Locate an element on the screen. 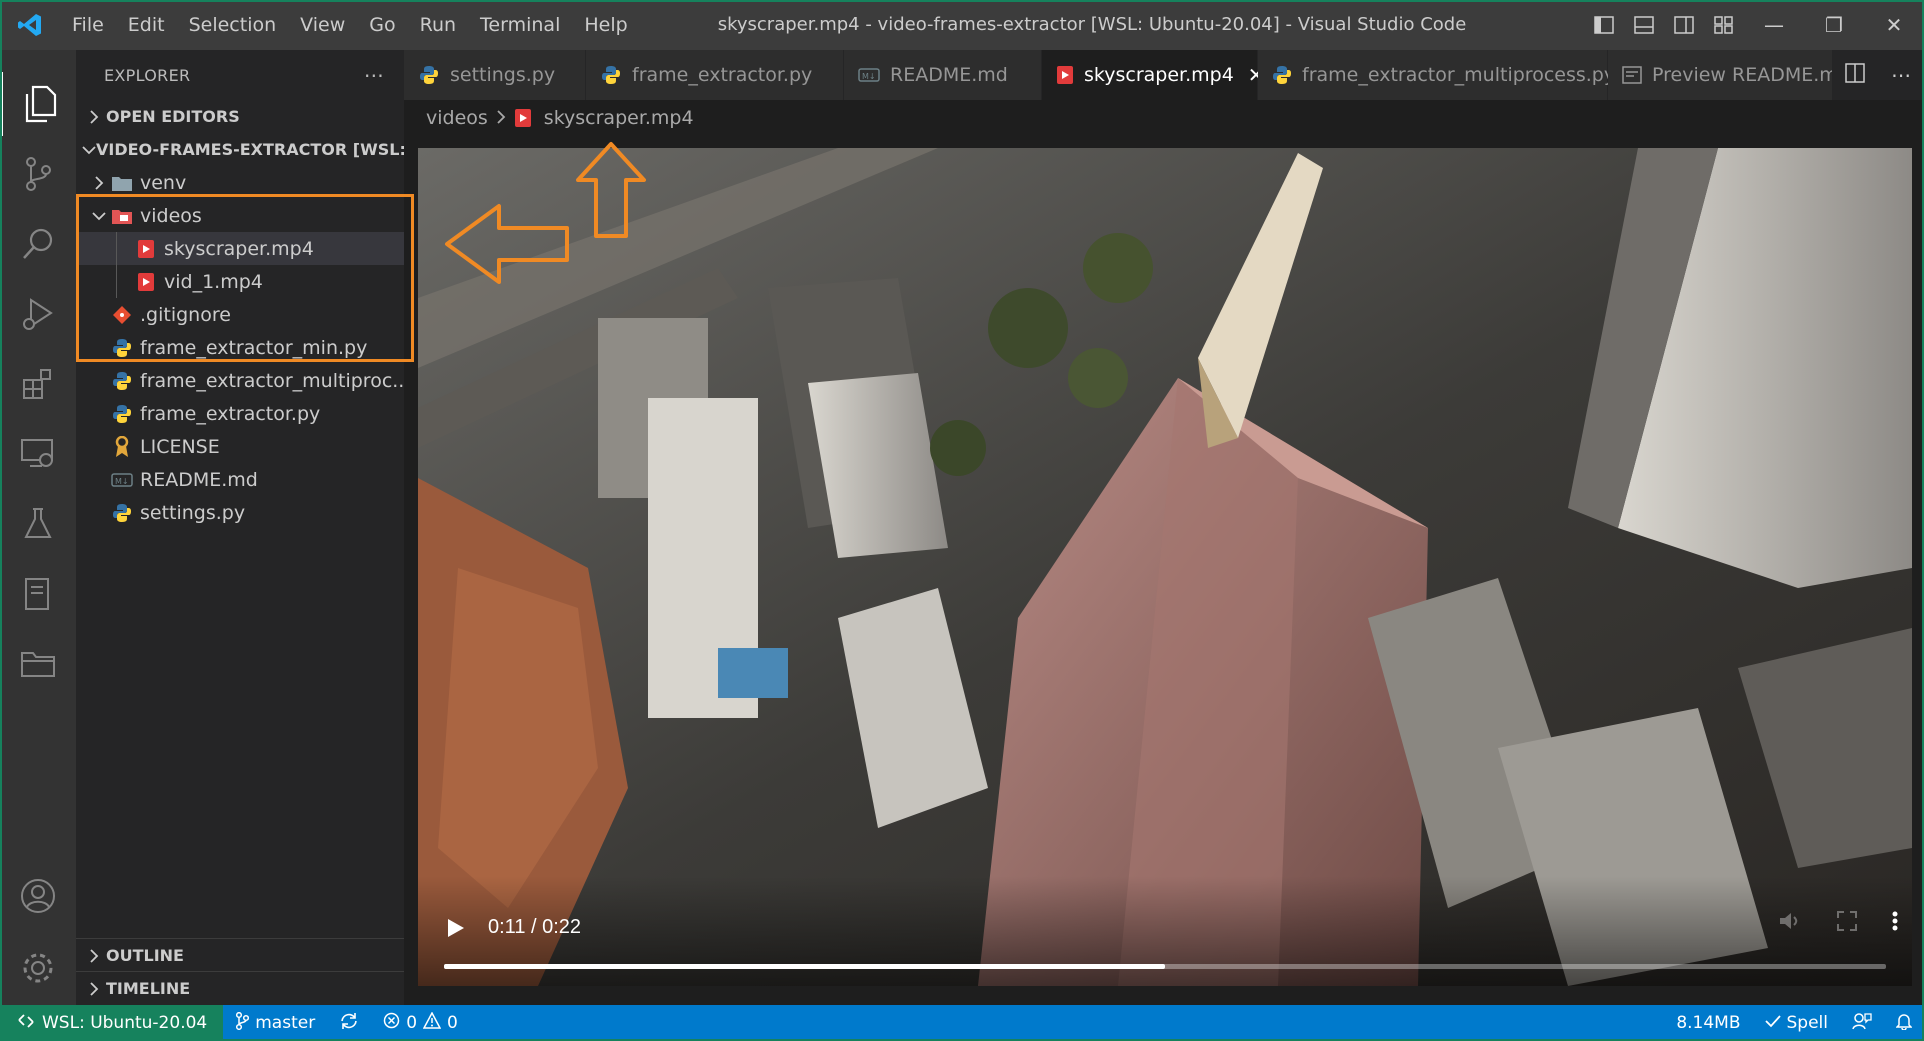 The image size is (1924, 1041). menu-run: Run is located at coordinates (438, 25).